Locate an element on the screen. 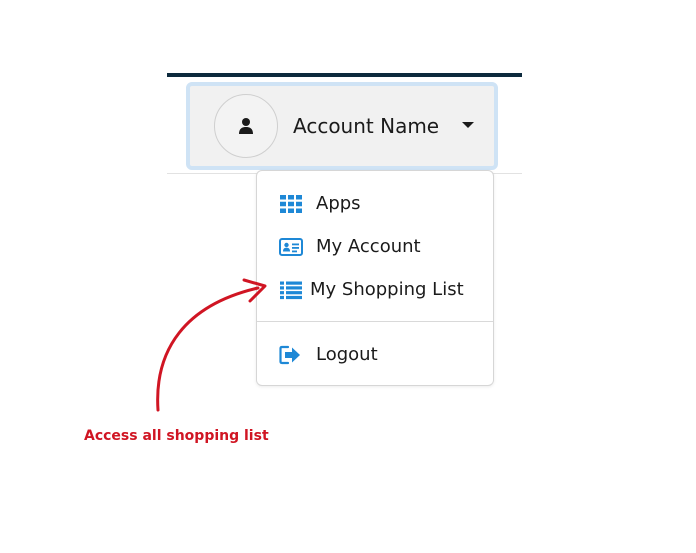  account-dropdown-menu: Apps My Account My Shopping List Logout is located at coordinates (375, 278).